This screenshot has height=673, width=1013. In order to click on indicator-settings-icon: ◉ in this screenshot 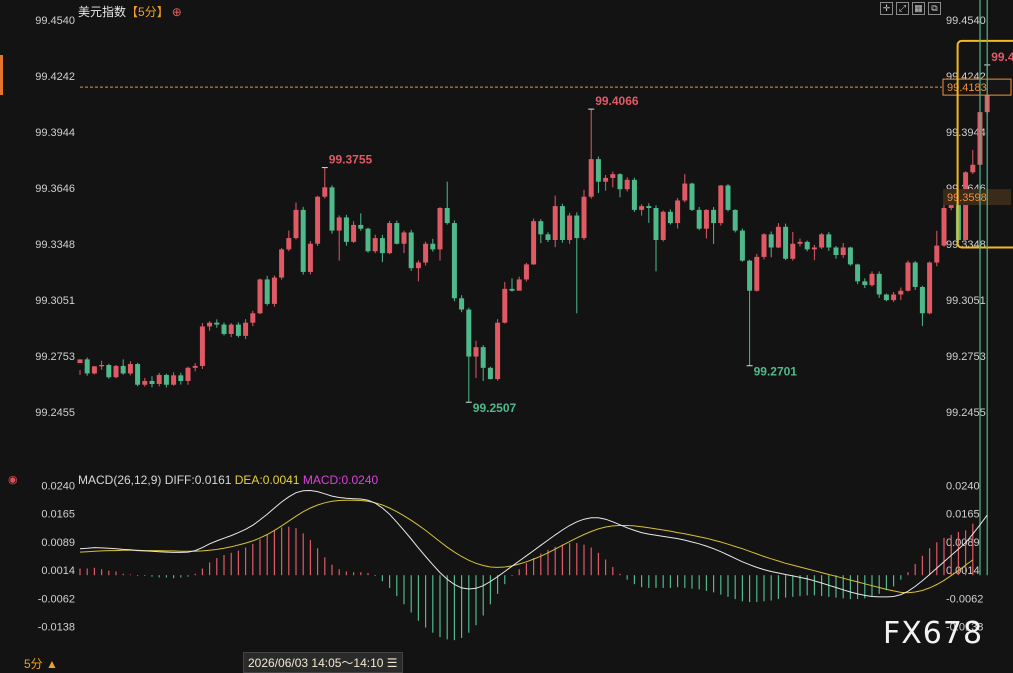, I will do `click(13, 479)`.